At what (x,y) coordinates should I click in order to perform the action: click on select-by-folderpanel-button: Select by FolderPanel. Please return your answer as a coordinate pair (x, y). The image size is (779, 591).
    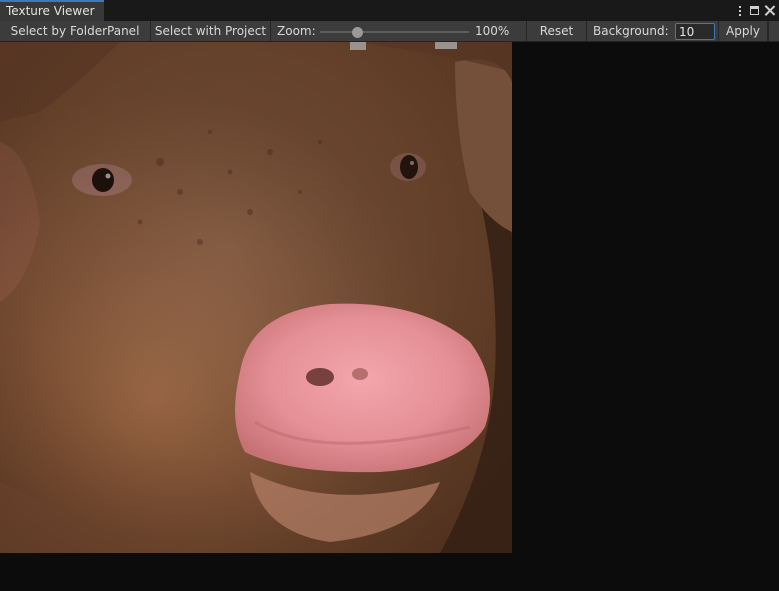
    Looking at the image, I should click on (75, 31).